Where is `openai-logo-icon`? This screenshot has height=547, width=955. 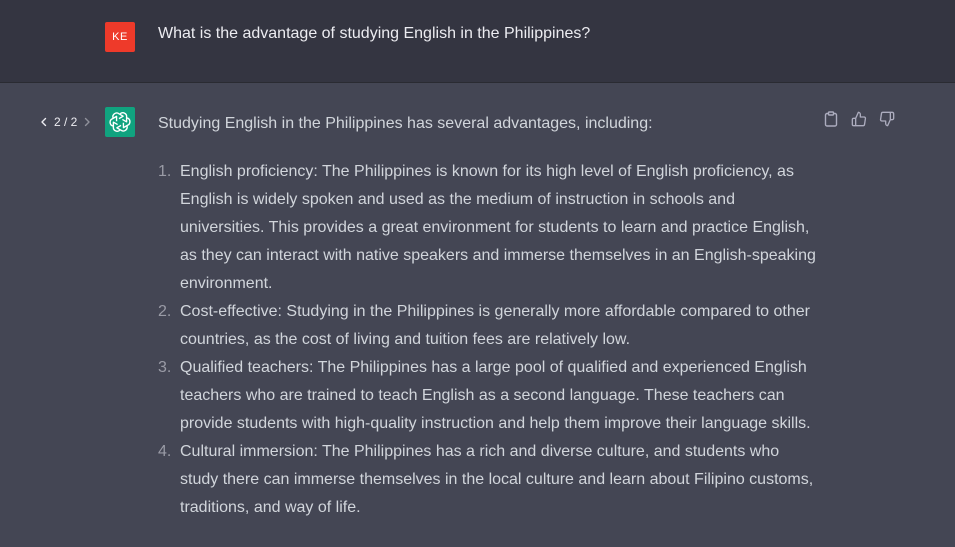
openai-logo-icon is located at coordinates (120, 122).